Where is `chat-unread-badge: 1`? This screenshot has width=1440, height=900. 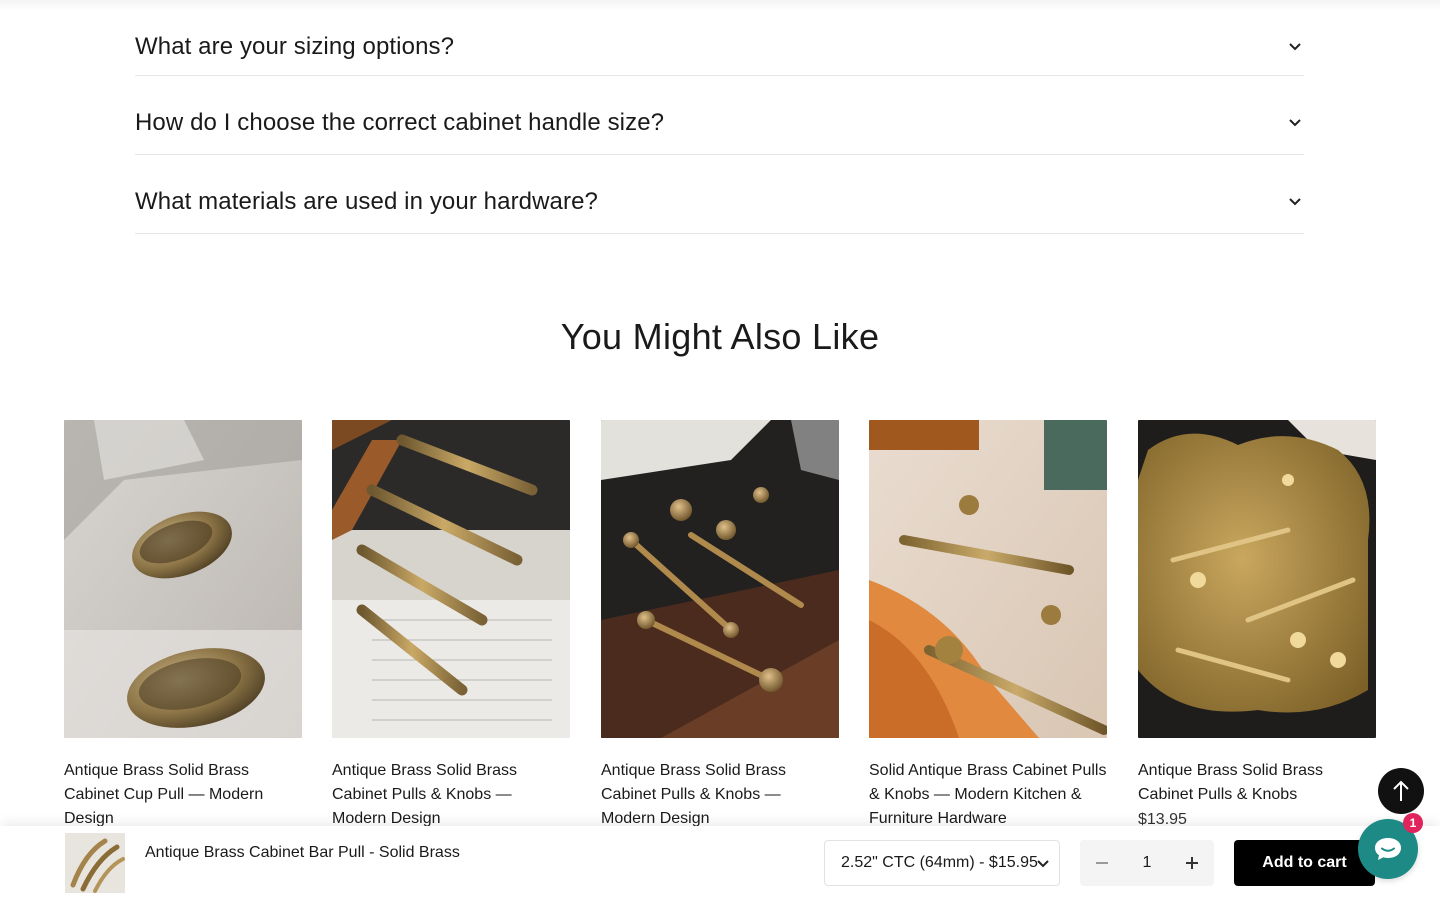 chat-unread-badge: 1 is located at coordinates (1413, 823).